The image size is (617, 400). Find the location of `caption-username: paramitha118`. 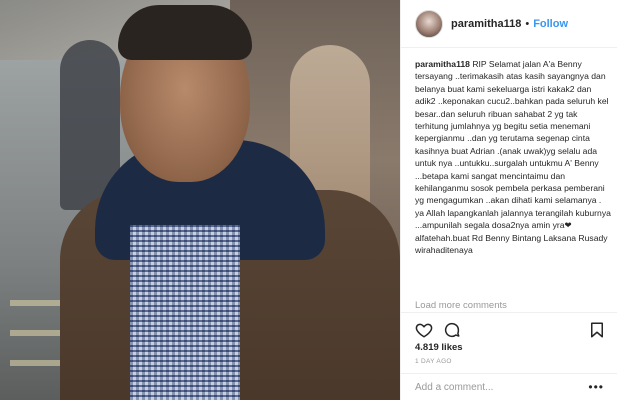

caption-username: paramitha118 is located at coordinates (442, 64).